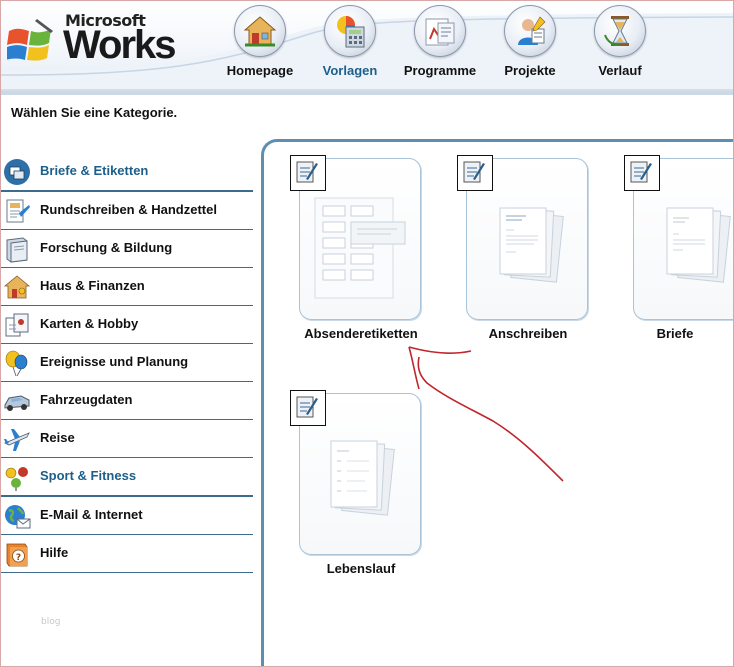  Describe the element at coordinates (57, 437) in the screenshot. I see `category-label: Reise` at that location.